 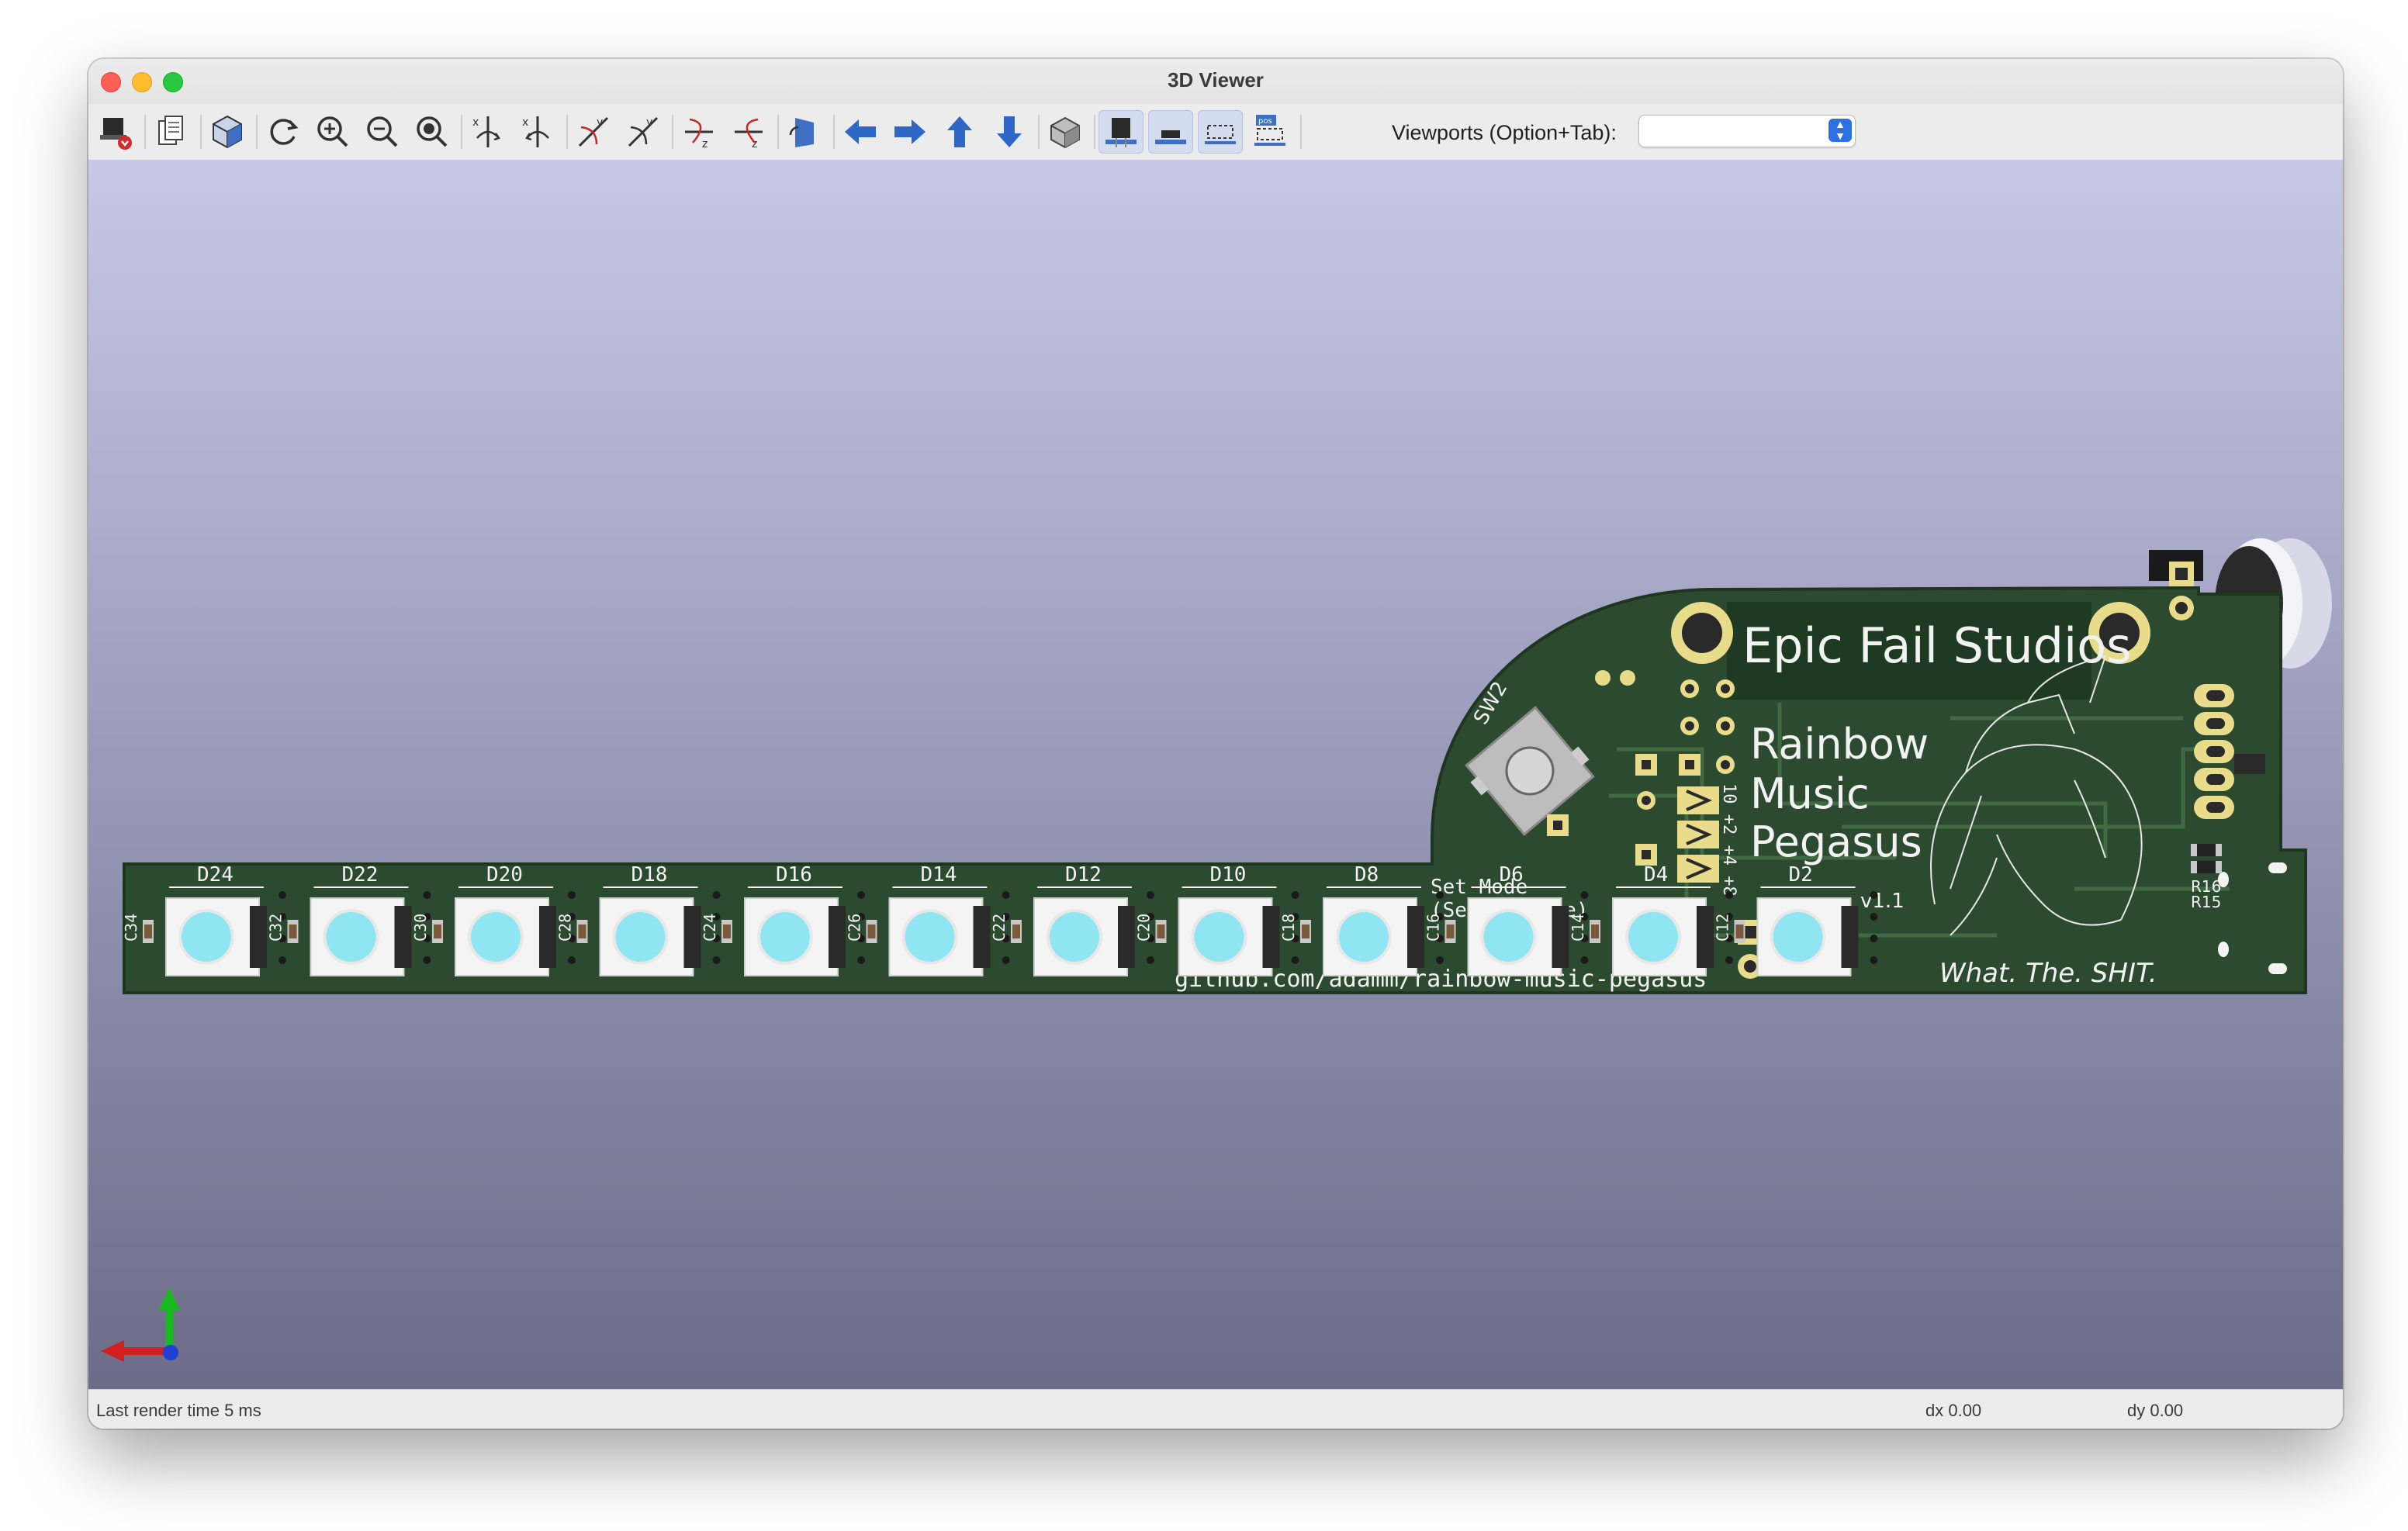 What do you see at coordinates (698, 132) in the screenshot?
I see `rotate-z-cw-button: z` at bounding box center [698, 132].